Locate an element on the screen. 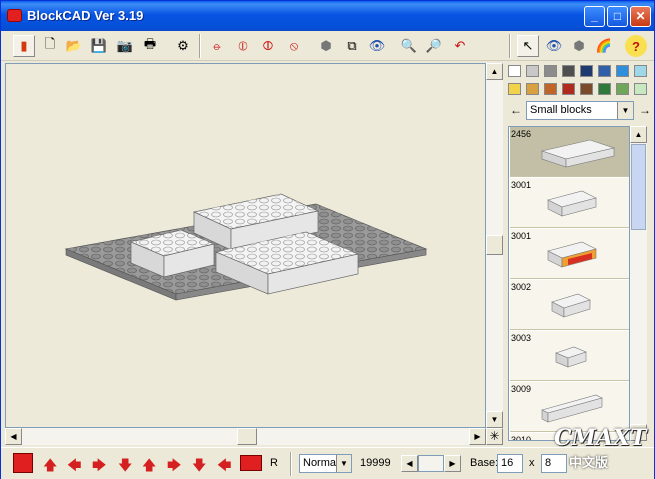  part-item: 3003 is located at coordinates (569, 356).